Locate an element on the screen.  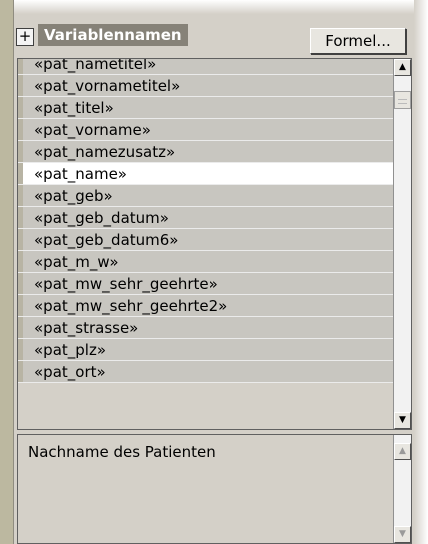
desc-scroll-down-button: ▼ is located at coordinates (402, 534).